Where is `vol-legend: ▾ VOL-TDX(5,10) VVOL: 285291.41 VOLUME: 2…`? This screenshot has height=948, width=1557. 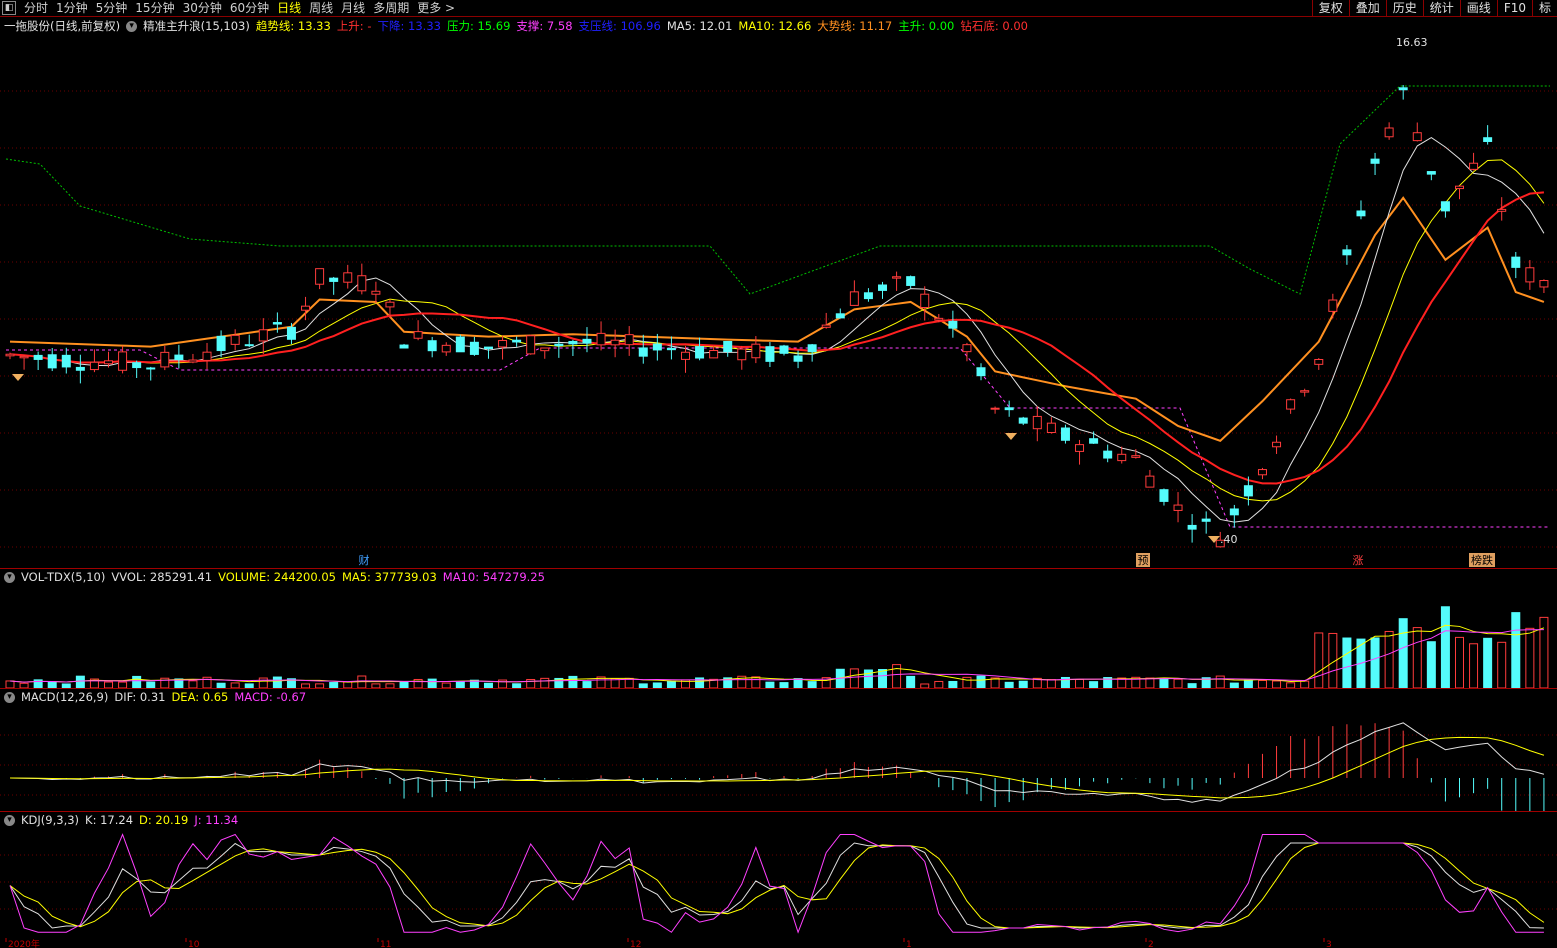 vol-legend: ▾ VOL-TDX(5,10) VVOL: 285291.41 VOLUME: 2… is located at coordinates (280, 577).